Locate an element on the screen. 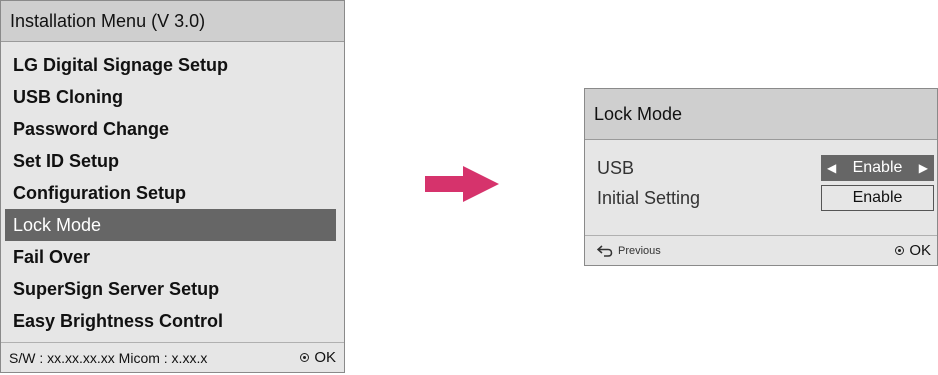 The image size is (938, 375). menu-item-lg-digital-signage-setup: LG Digital Signage Setup is located at coordinates (170, 65).